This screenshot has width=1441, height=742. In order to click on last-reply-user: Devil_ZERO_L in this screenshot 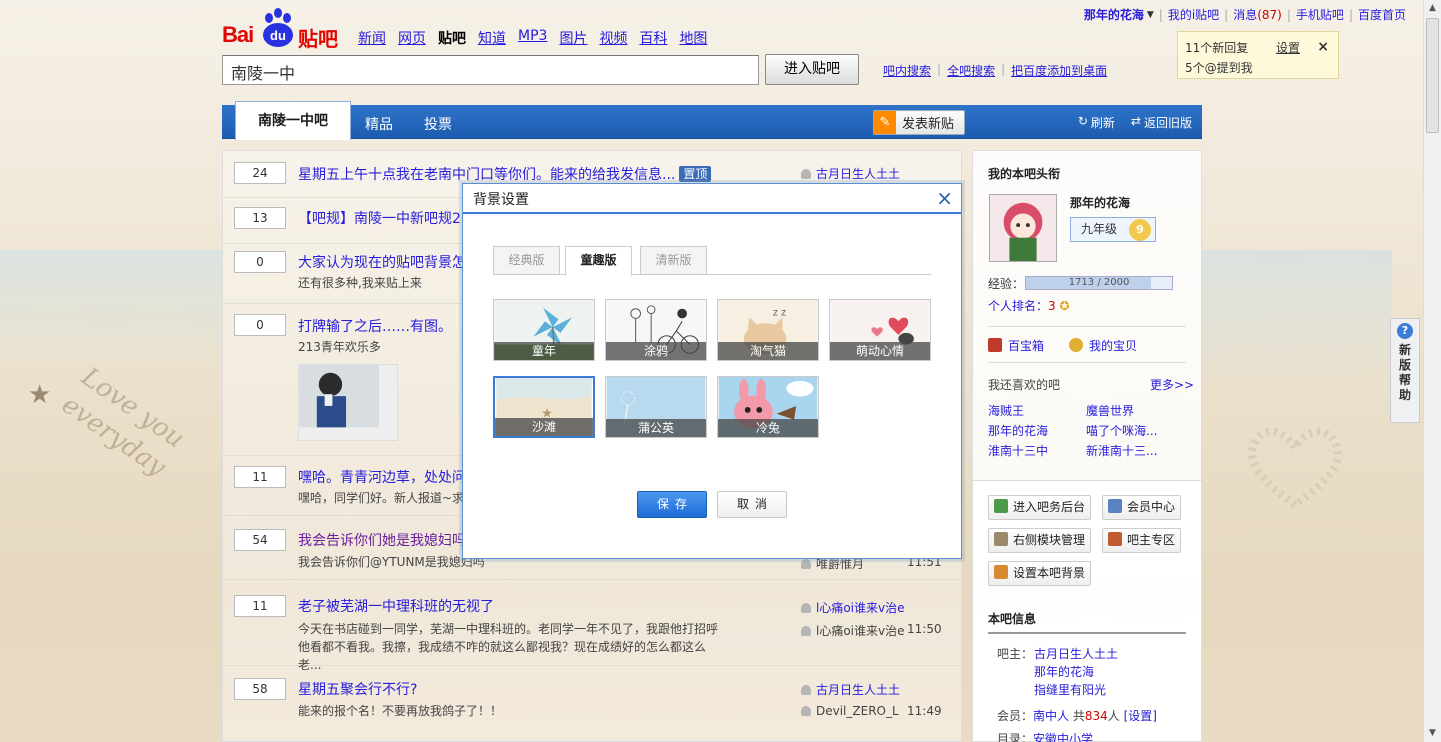, I will do `click(850, 711)`.